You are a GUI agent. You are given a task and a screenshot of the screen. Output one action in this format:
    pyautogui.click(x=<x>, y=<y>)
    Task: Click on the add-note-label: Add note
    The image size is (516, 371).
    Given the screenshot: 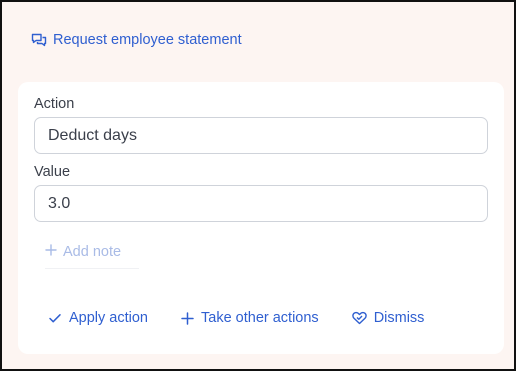 What is the action you would take?
    pyautogui.click(x=92, y=252)
    